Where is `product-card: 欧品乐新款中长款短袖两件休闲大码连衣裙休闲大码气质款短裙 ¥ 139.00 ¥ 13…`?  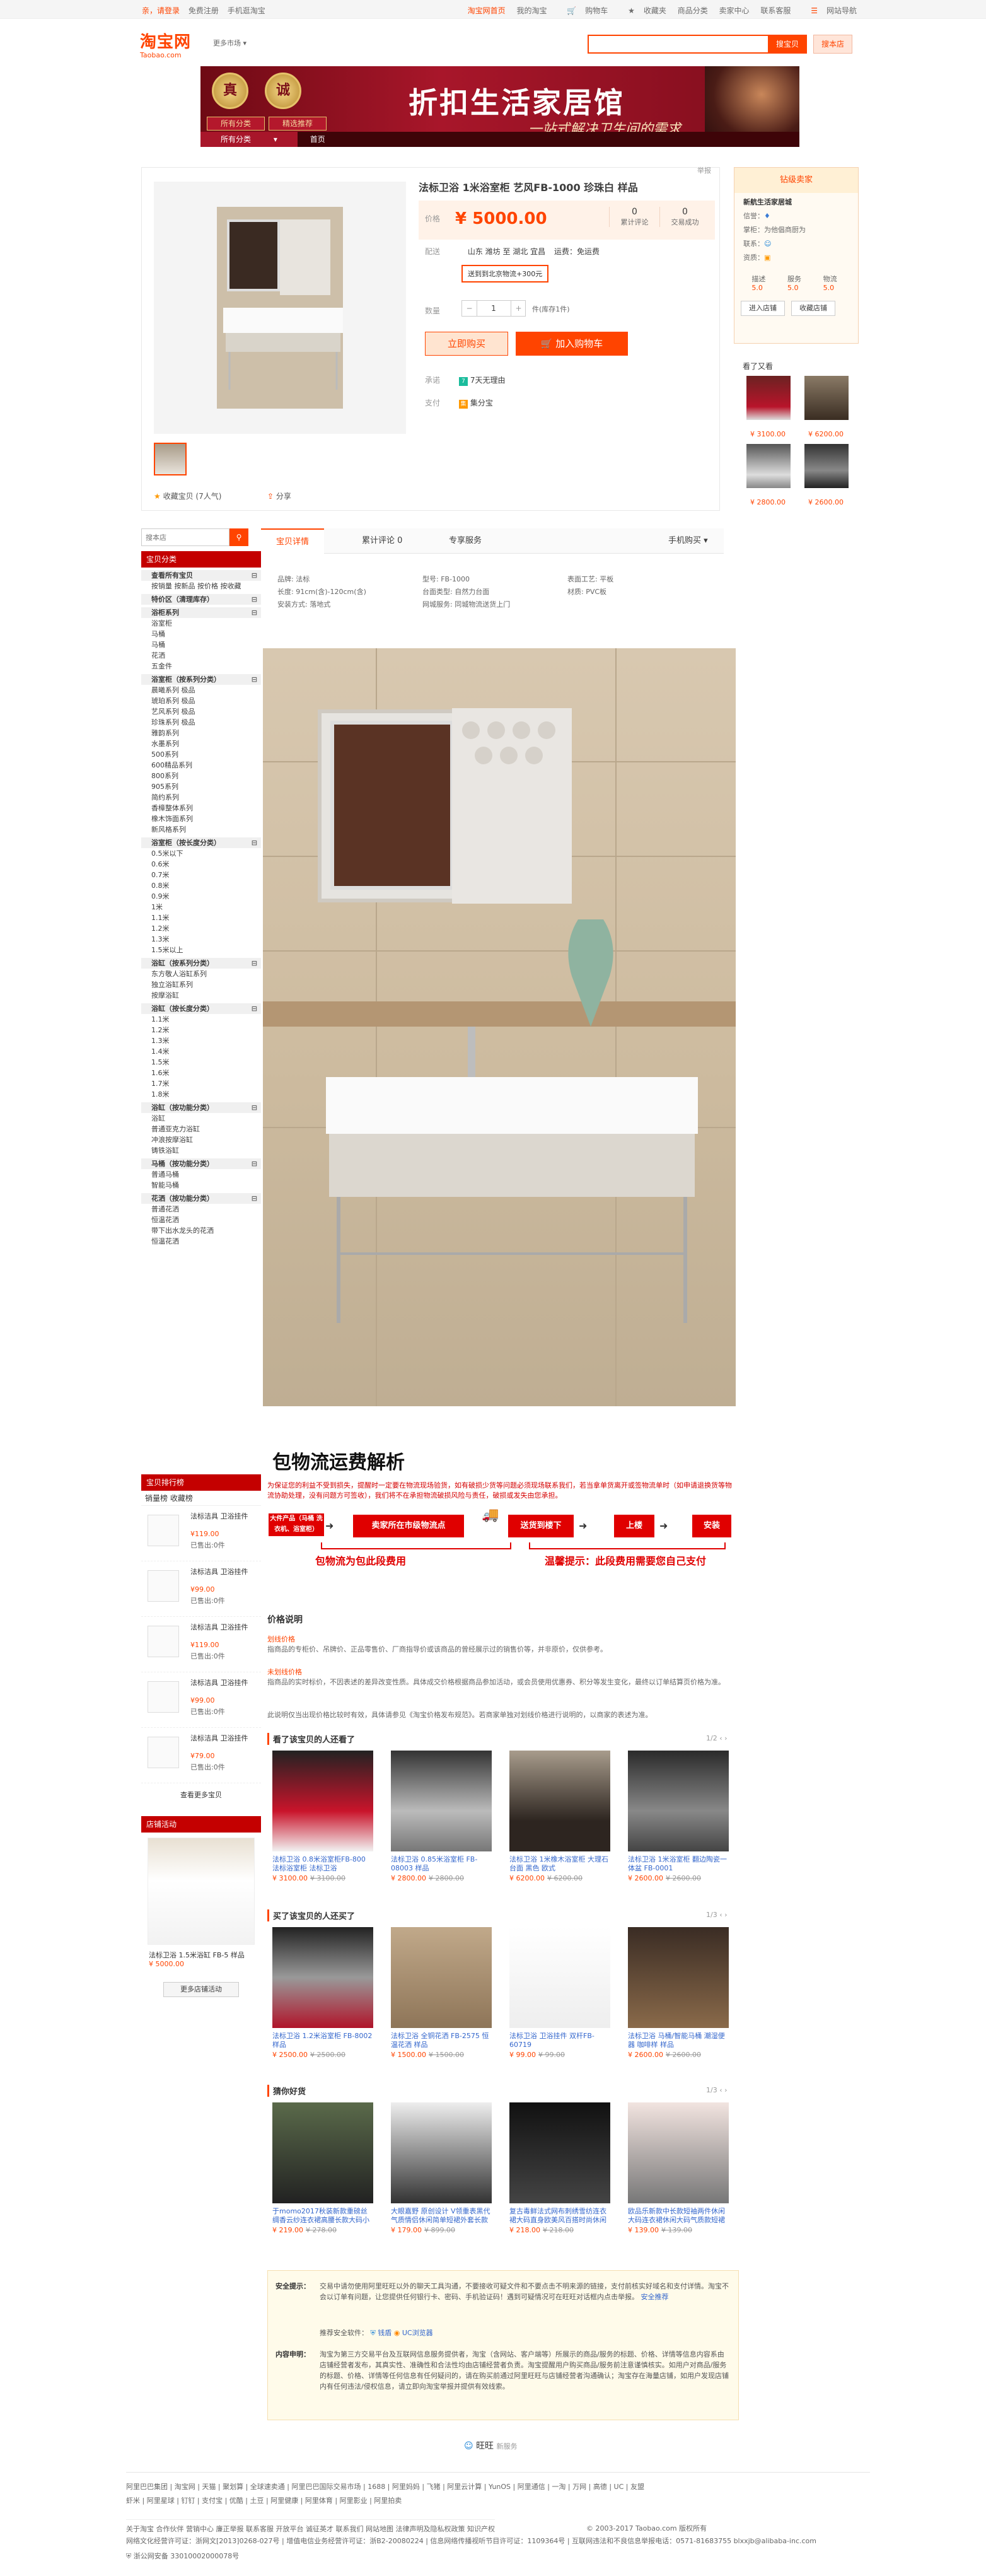
product-card: 欧品乐新款中长款短袖两件休闲大码连衣裙休闲大码气质款短裙 ¥ 139.00 ¥ 13… is located at coordinates (679, 2168).